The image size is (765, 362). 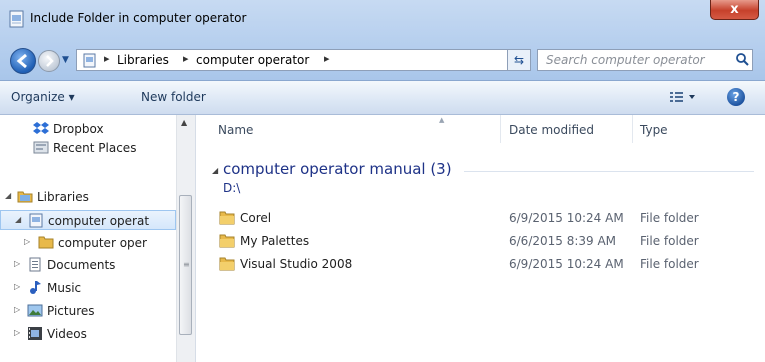 I want to click on grip-icon: ≡, so click(x=186, y=264).